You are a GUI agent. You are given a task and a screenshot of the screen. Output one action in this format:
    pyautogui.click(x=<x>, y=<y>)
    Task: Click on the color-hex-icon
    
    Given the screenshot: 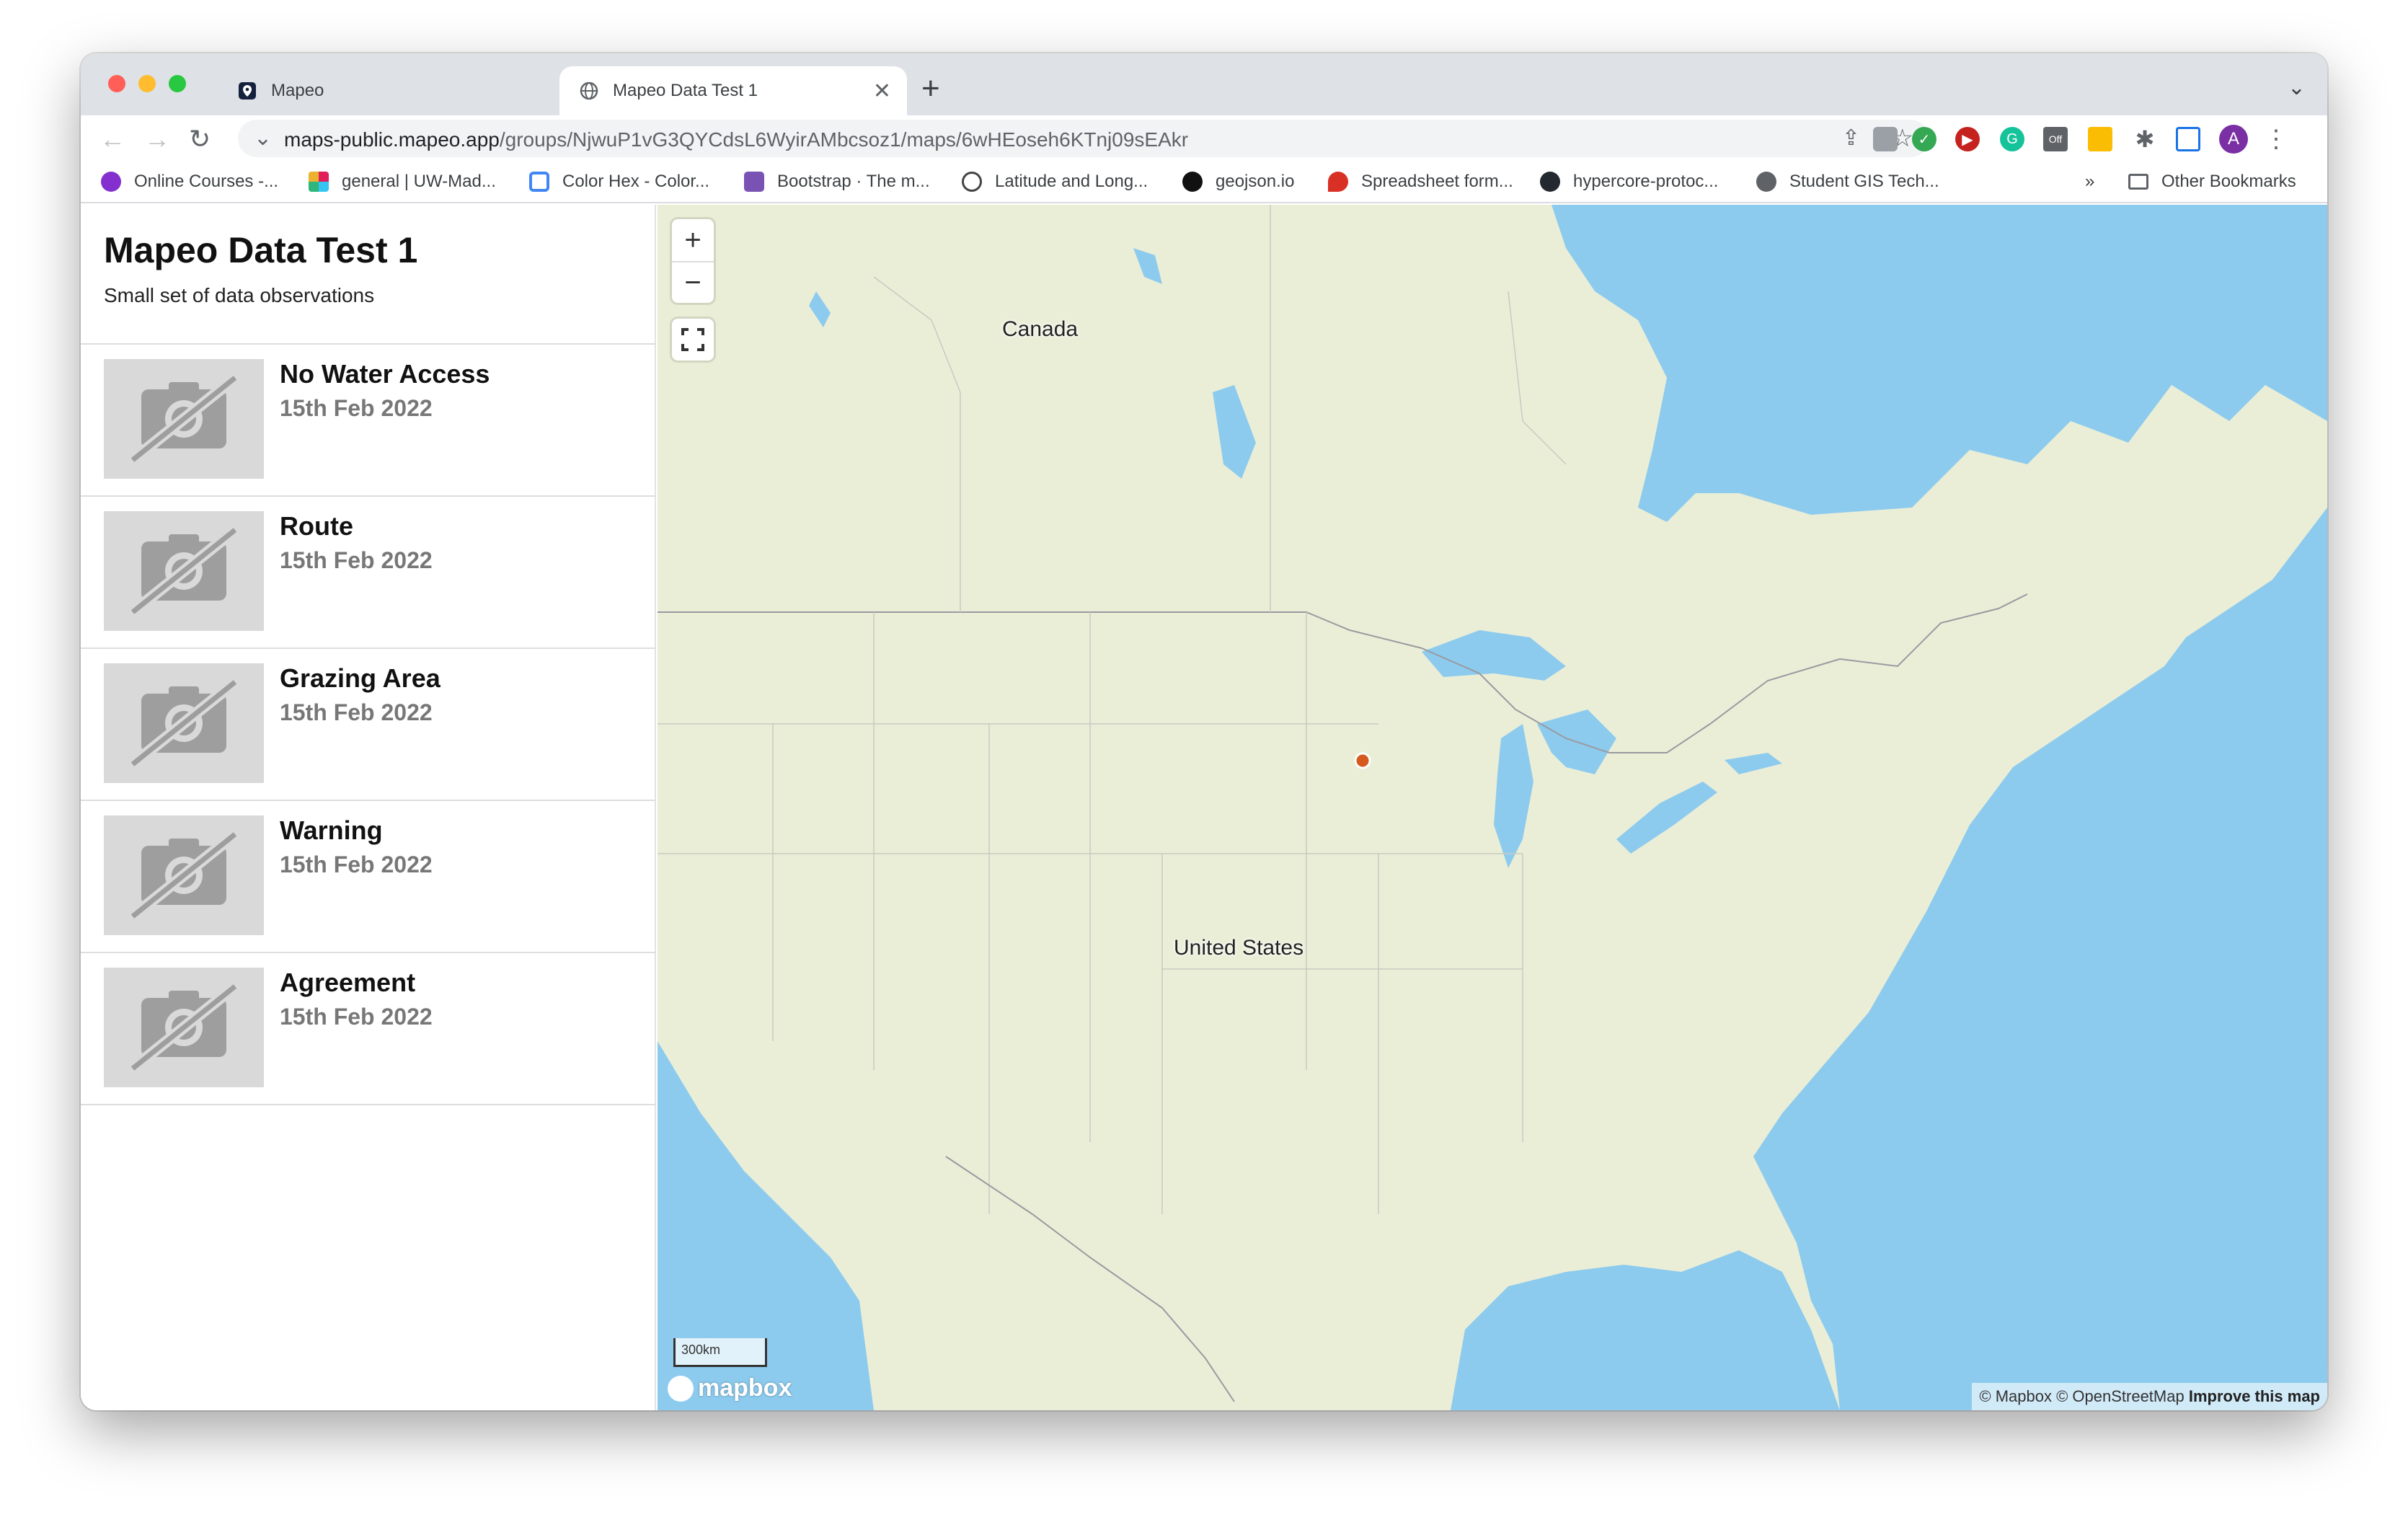 What is the action you would take?
    pyautogui.click(x=539, y=182)
    